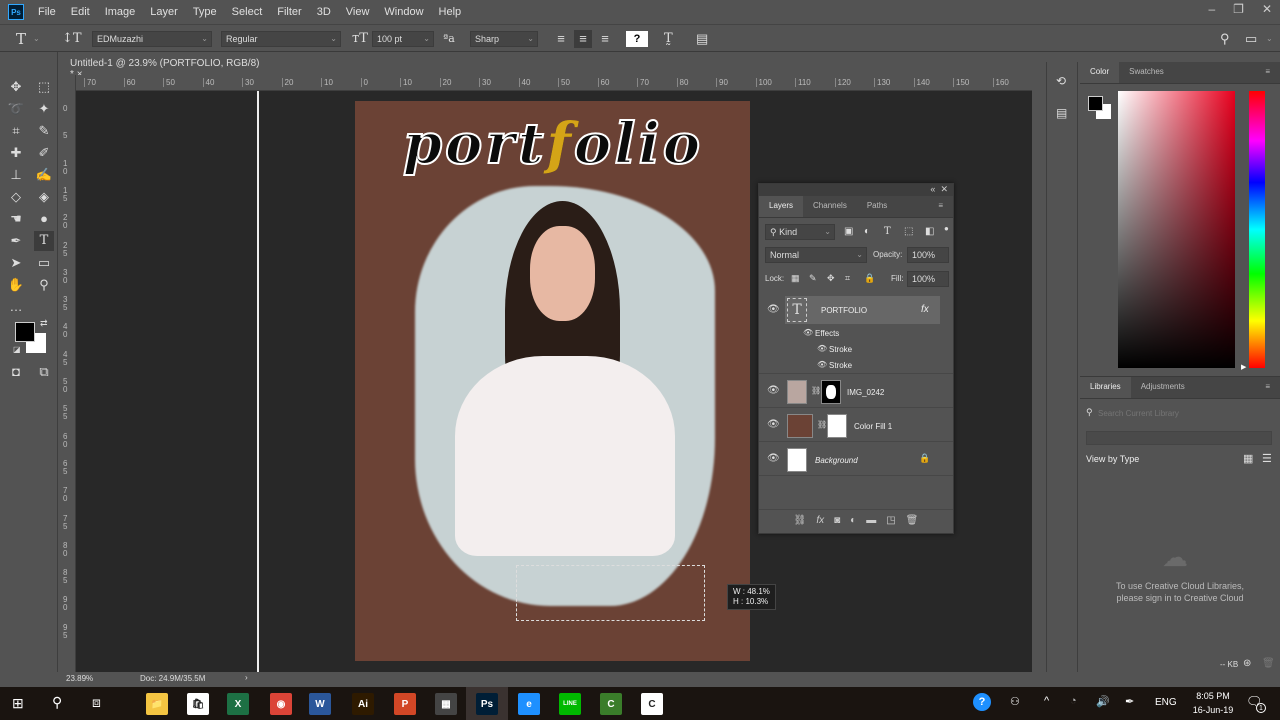 Image resolution: width=1280 pixels, height=720 pixels. I want to click on history-brush-tool-icon: ✍, so click(44, 175).